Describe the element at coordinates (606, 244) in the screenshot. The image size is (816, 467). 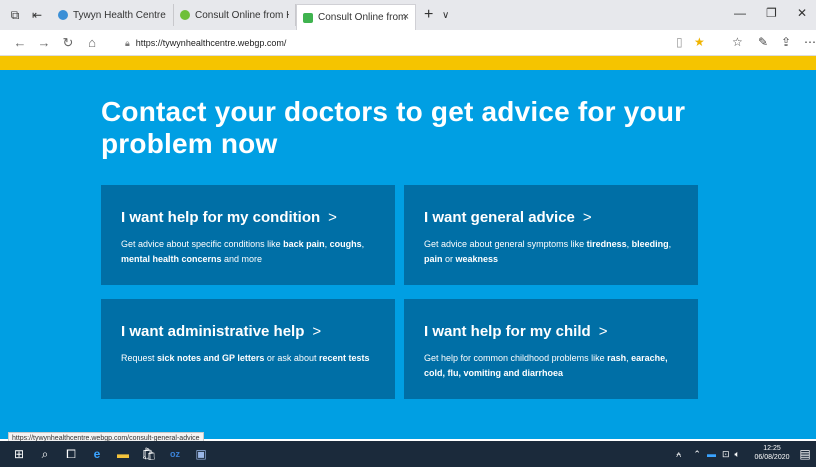
I see `highlight-term: tiredness` at that location.